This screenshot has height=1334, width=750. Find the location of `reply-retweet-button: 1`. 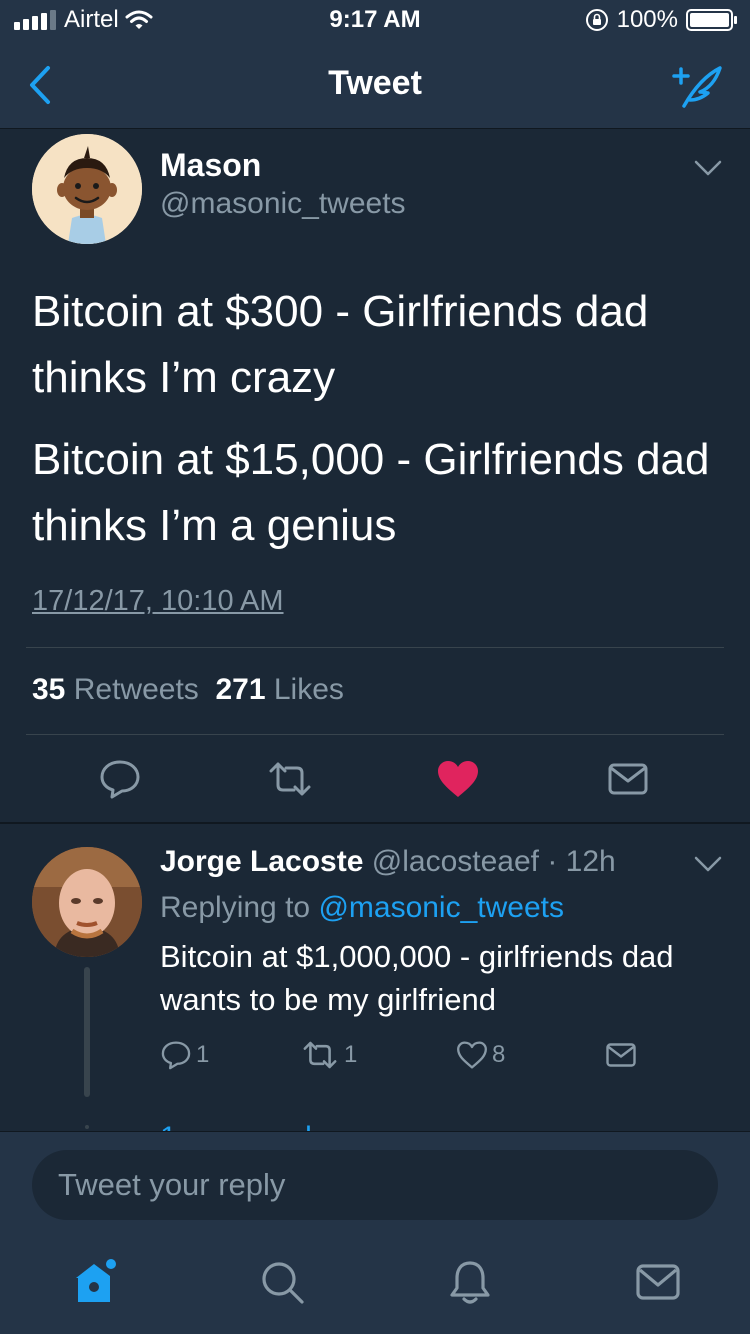

reply-retweet-button: 1 is located at coordinates (328, 1055).